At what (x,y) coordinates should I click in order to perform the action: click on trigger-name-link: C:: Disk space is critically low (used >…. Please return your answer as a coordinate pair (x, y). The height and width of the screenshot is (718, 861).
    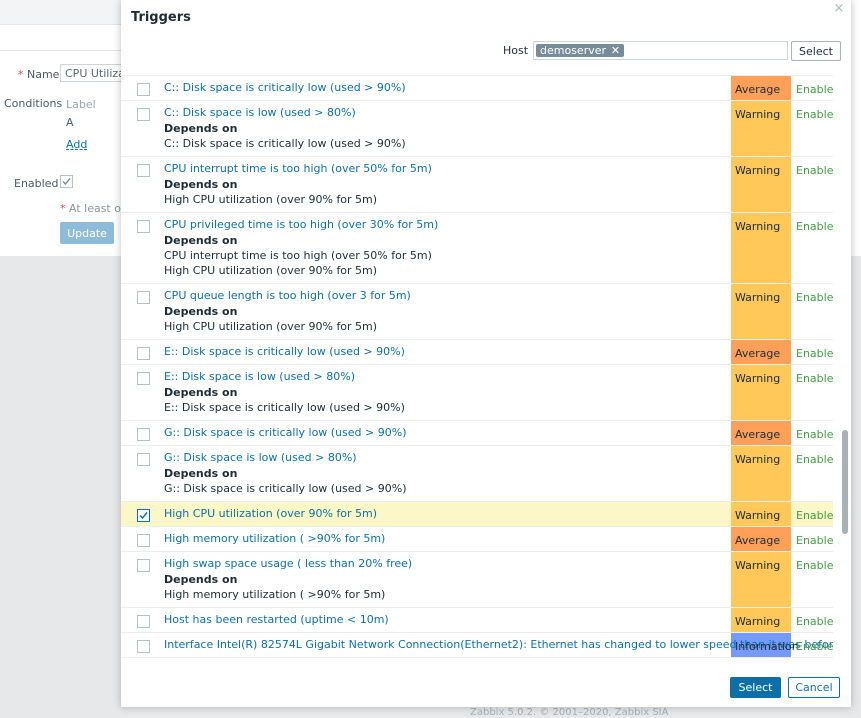
    Looking at the image, I should click on (447, 88).